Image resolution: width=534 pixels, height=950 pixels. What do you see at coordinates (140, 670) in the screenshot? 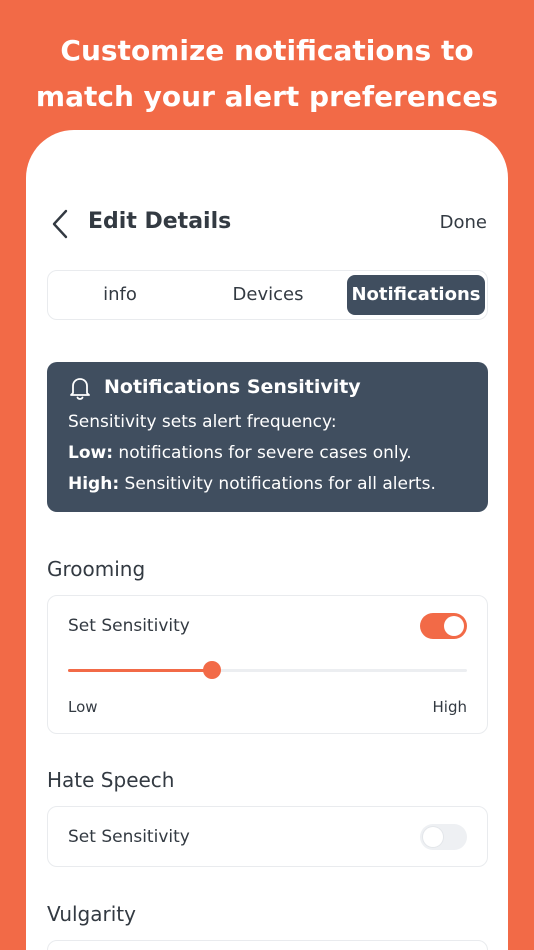
I see `slider-fill` at bounding box center [140, 670].